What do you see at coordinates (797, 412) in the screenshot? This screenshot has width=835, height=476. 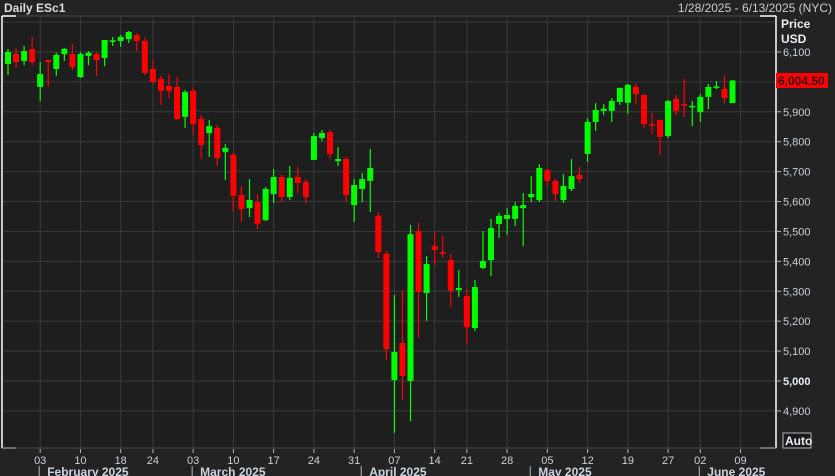 I see `price-tick-label: 4,900` at bounding box center [797, 412].